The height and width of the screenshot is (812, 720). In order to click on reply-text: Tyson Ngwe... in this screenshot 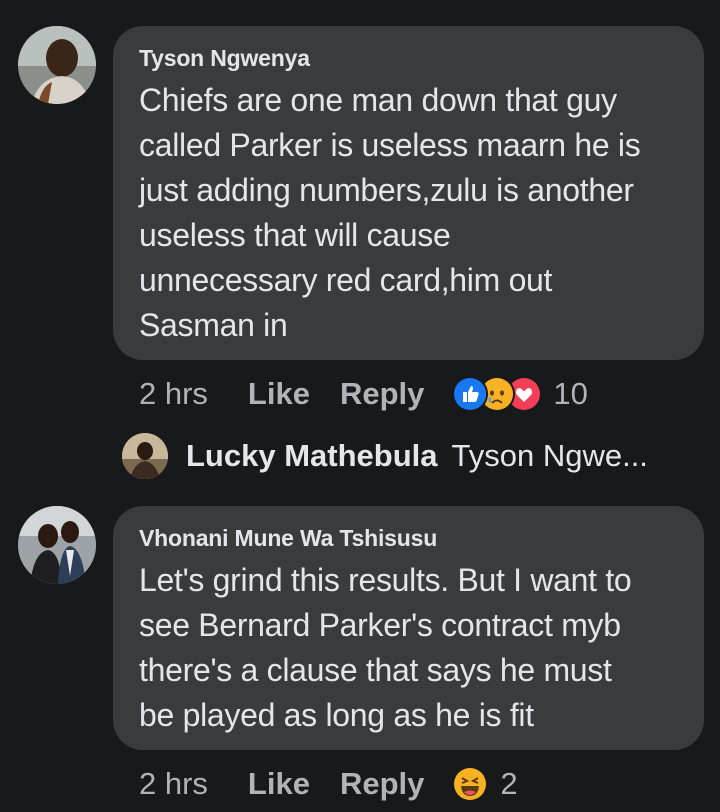, I will do `click(549, 455)`.